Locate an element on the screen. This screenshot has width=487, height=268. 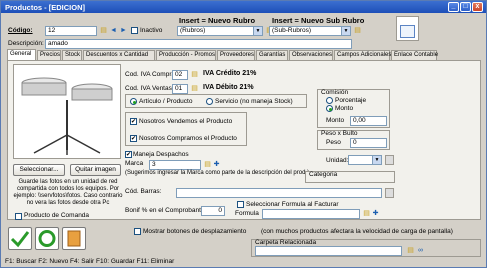
product-image is located at coordinates (67, 111).